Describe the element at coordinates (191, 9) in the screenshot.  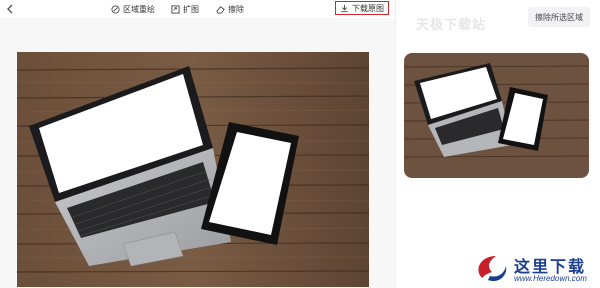
I see `expand-label: 扩图` at that location.